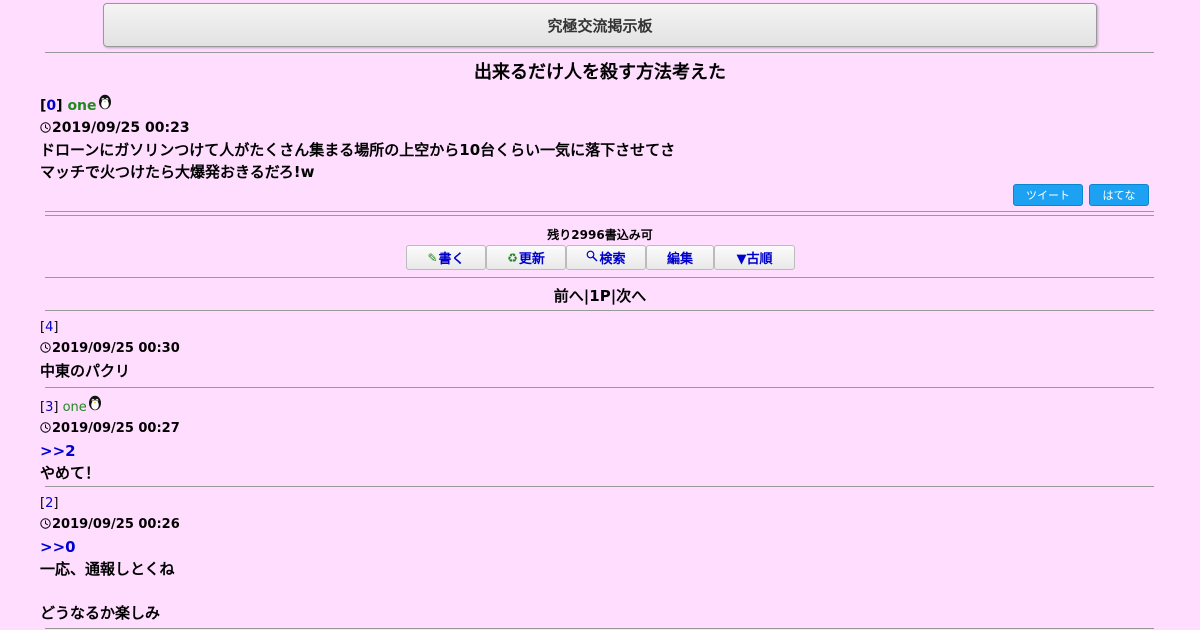 The height and width of the screenshot is (630, 1200). What do you see at coordinates (85, 371) in the screenshot?
I see `post-body-line: 中東のパクリ` at bounding box center [85, 371].